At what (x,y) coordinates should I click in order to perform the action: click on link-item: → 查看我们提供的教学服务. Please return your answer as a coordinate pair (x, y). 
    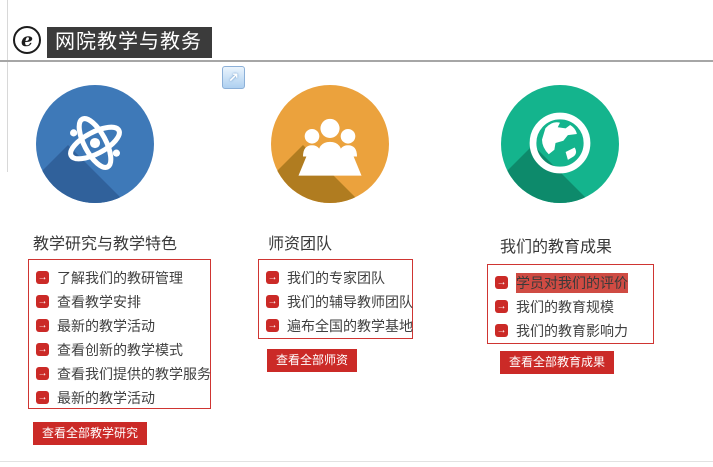
    Looking at the image, I should click on (123, 373).